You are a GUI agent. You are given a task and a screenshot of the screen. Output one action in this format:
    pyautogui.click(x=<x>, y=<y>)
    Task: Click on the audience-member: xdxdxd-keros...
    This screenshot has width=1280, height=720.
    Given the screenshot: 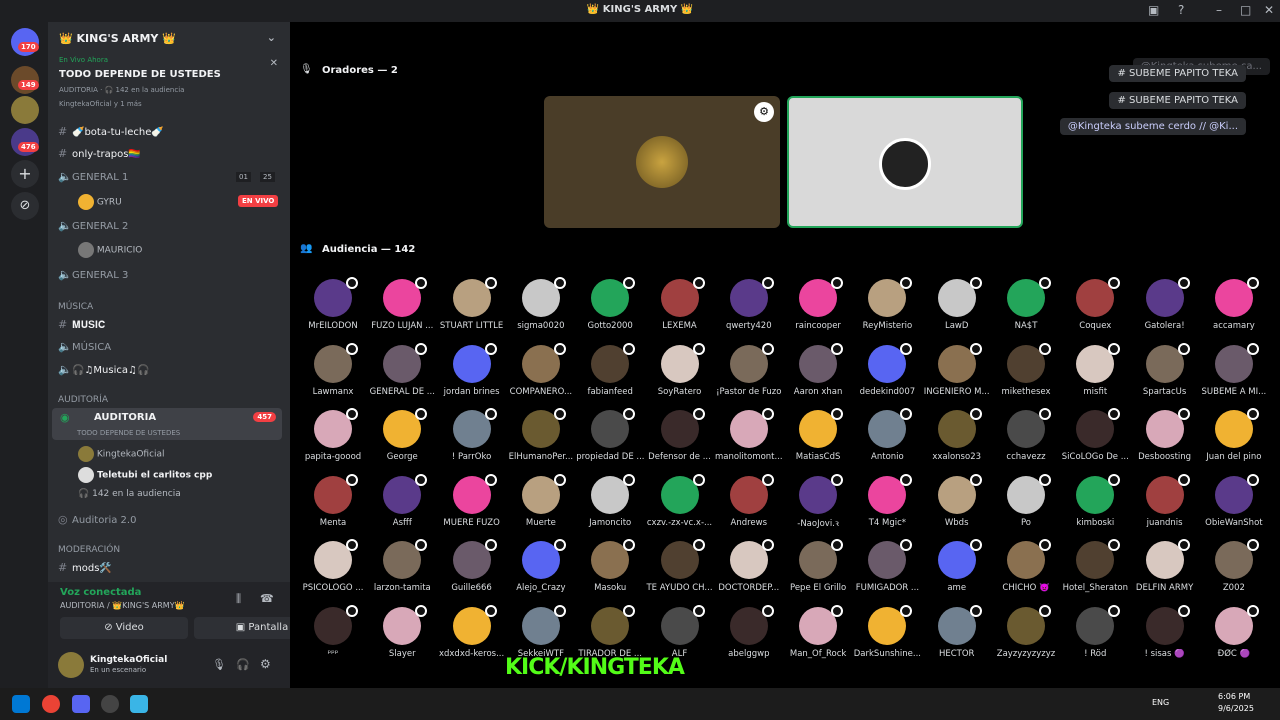 What is the action you would take?
    pyautogui.click(x=472, y=631)
    